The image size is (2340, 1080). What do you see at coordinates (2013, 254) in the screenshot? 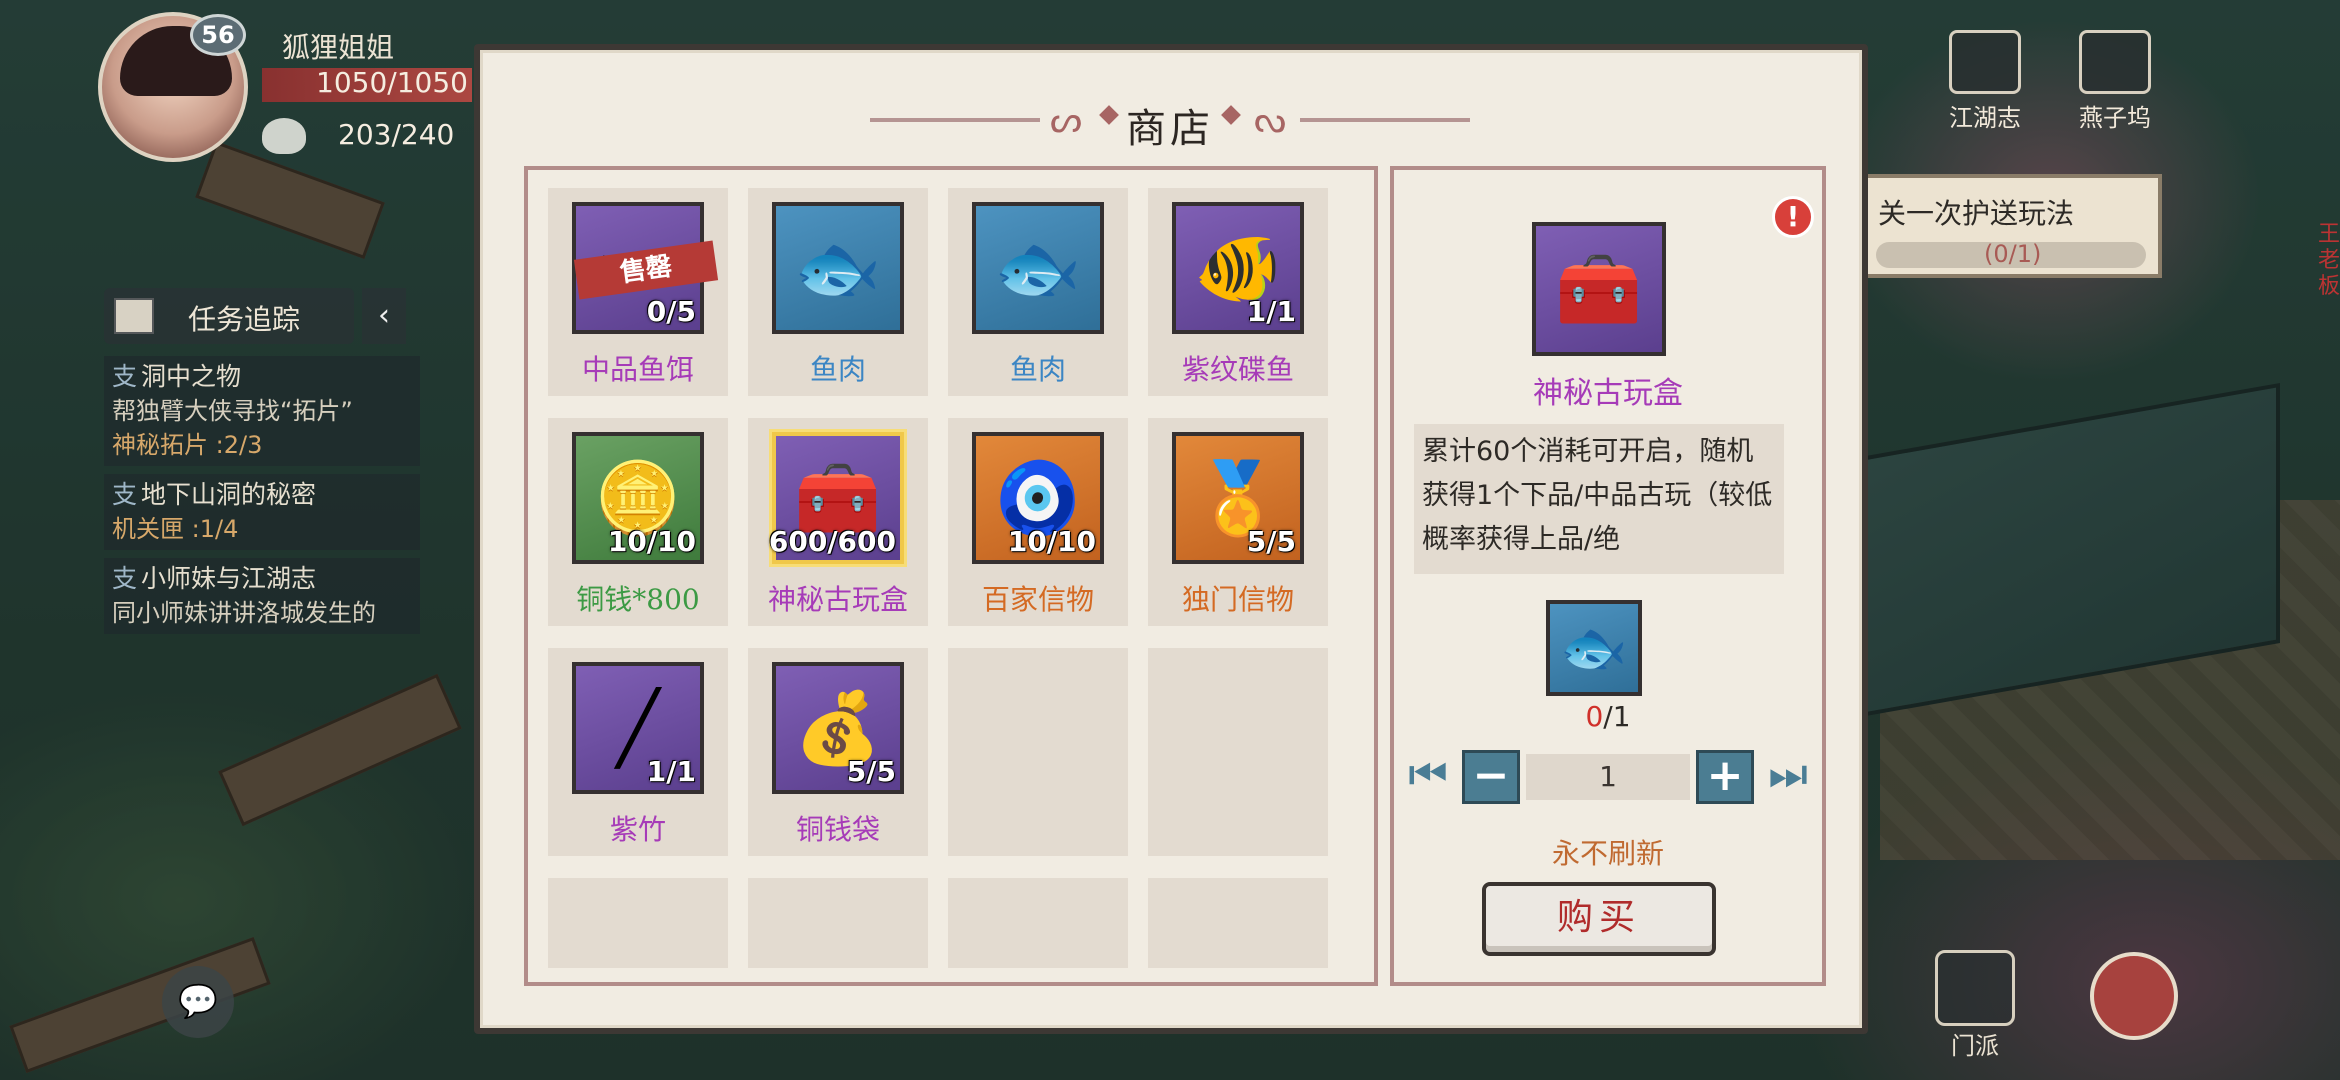
I see `escort-progress-text: (0/1)` at bounding box center [2013, 254].